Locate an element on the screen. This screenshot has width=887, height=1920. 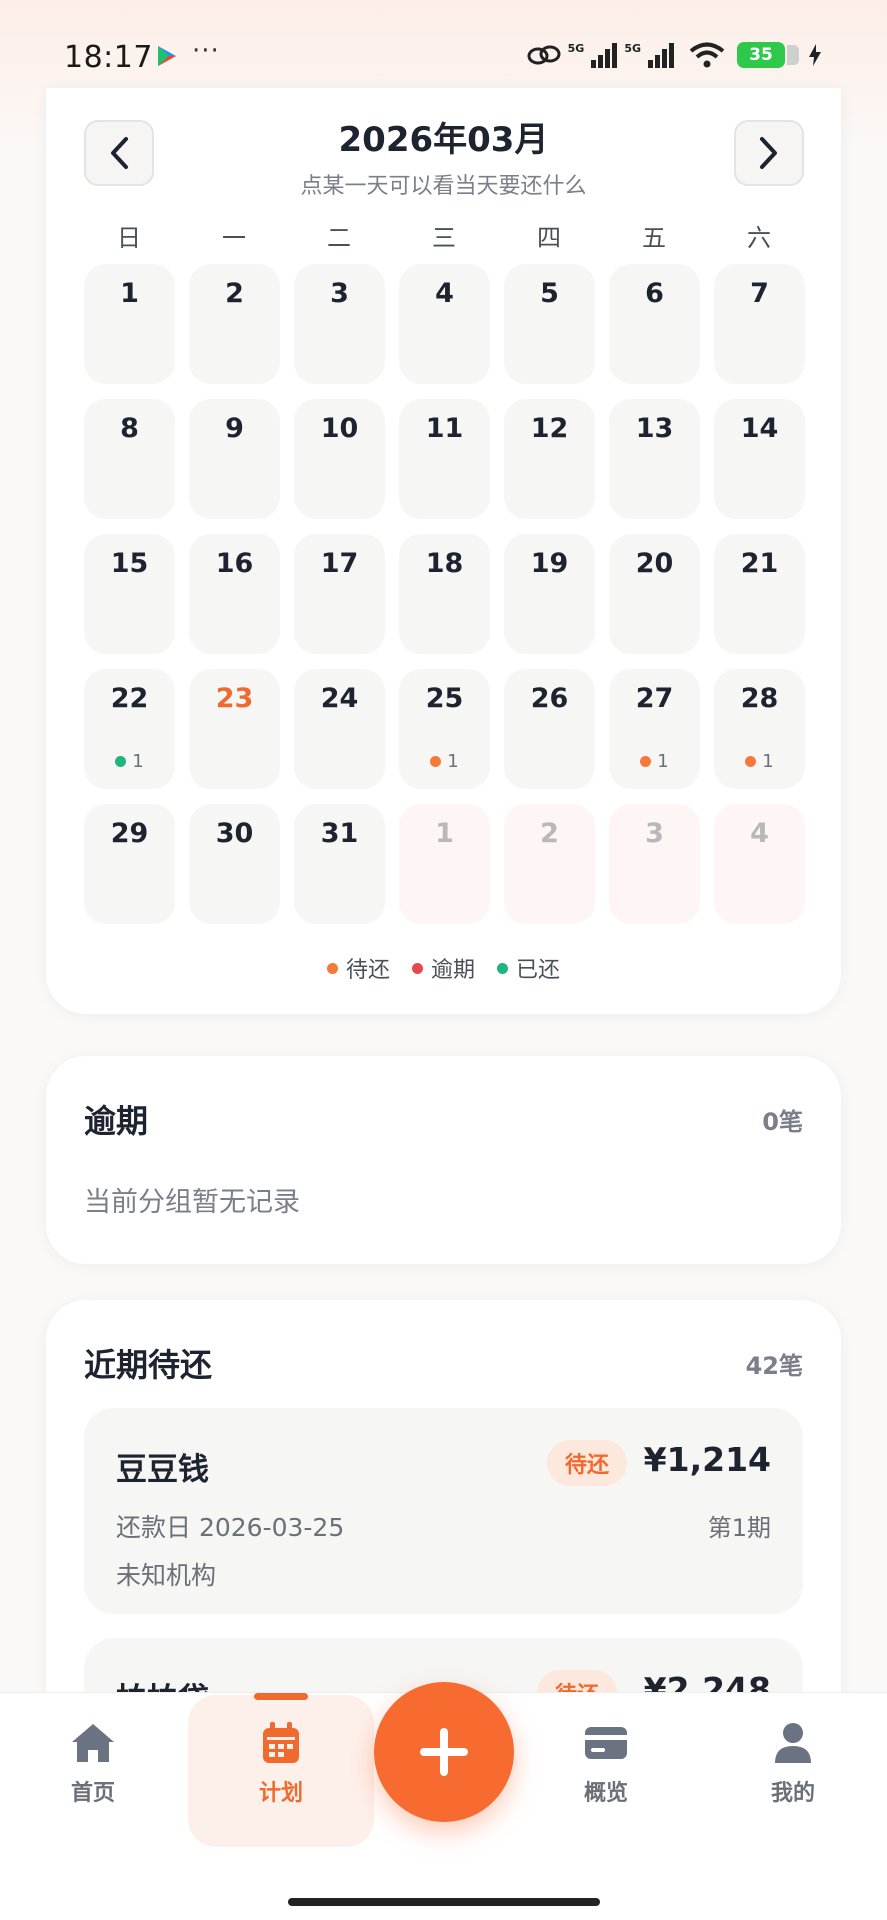
nav-item-plan: 计划 is located at coordinates (281, 1764).